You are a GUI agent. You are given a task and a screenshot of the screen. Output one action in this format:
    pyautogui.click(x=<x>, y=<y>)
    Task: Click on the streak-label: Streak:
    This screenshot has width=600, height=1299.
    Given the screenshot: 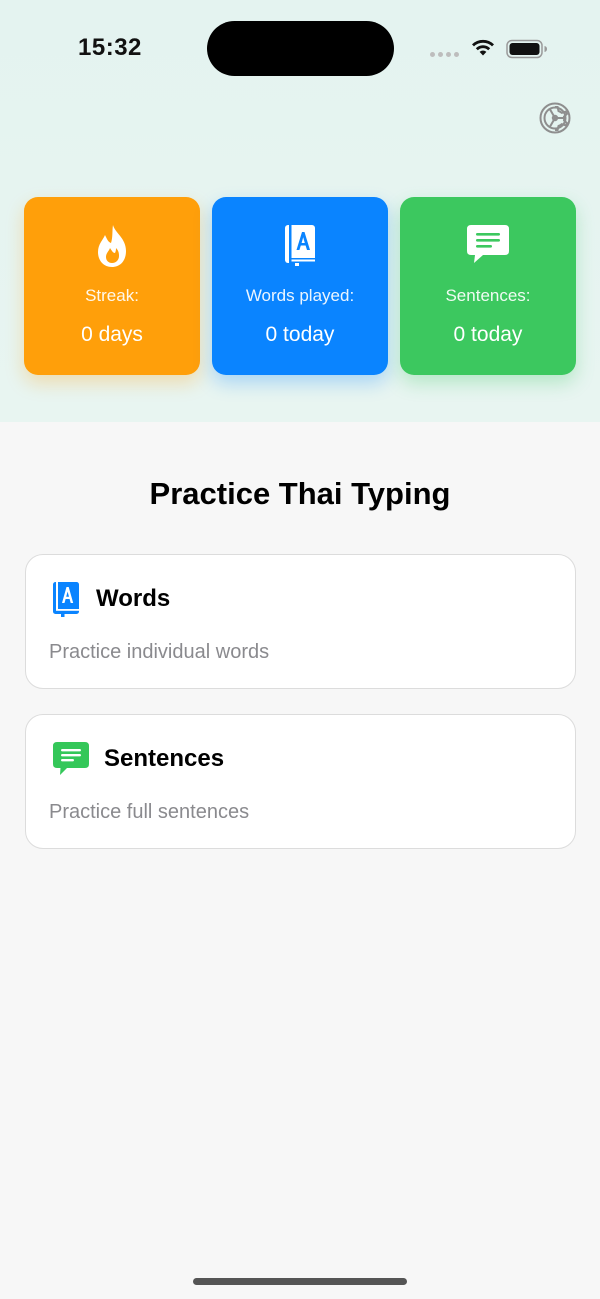 What is the action you would take?
    pyautogui.click(x=112, y=295)
    